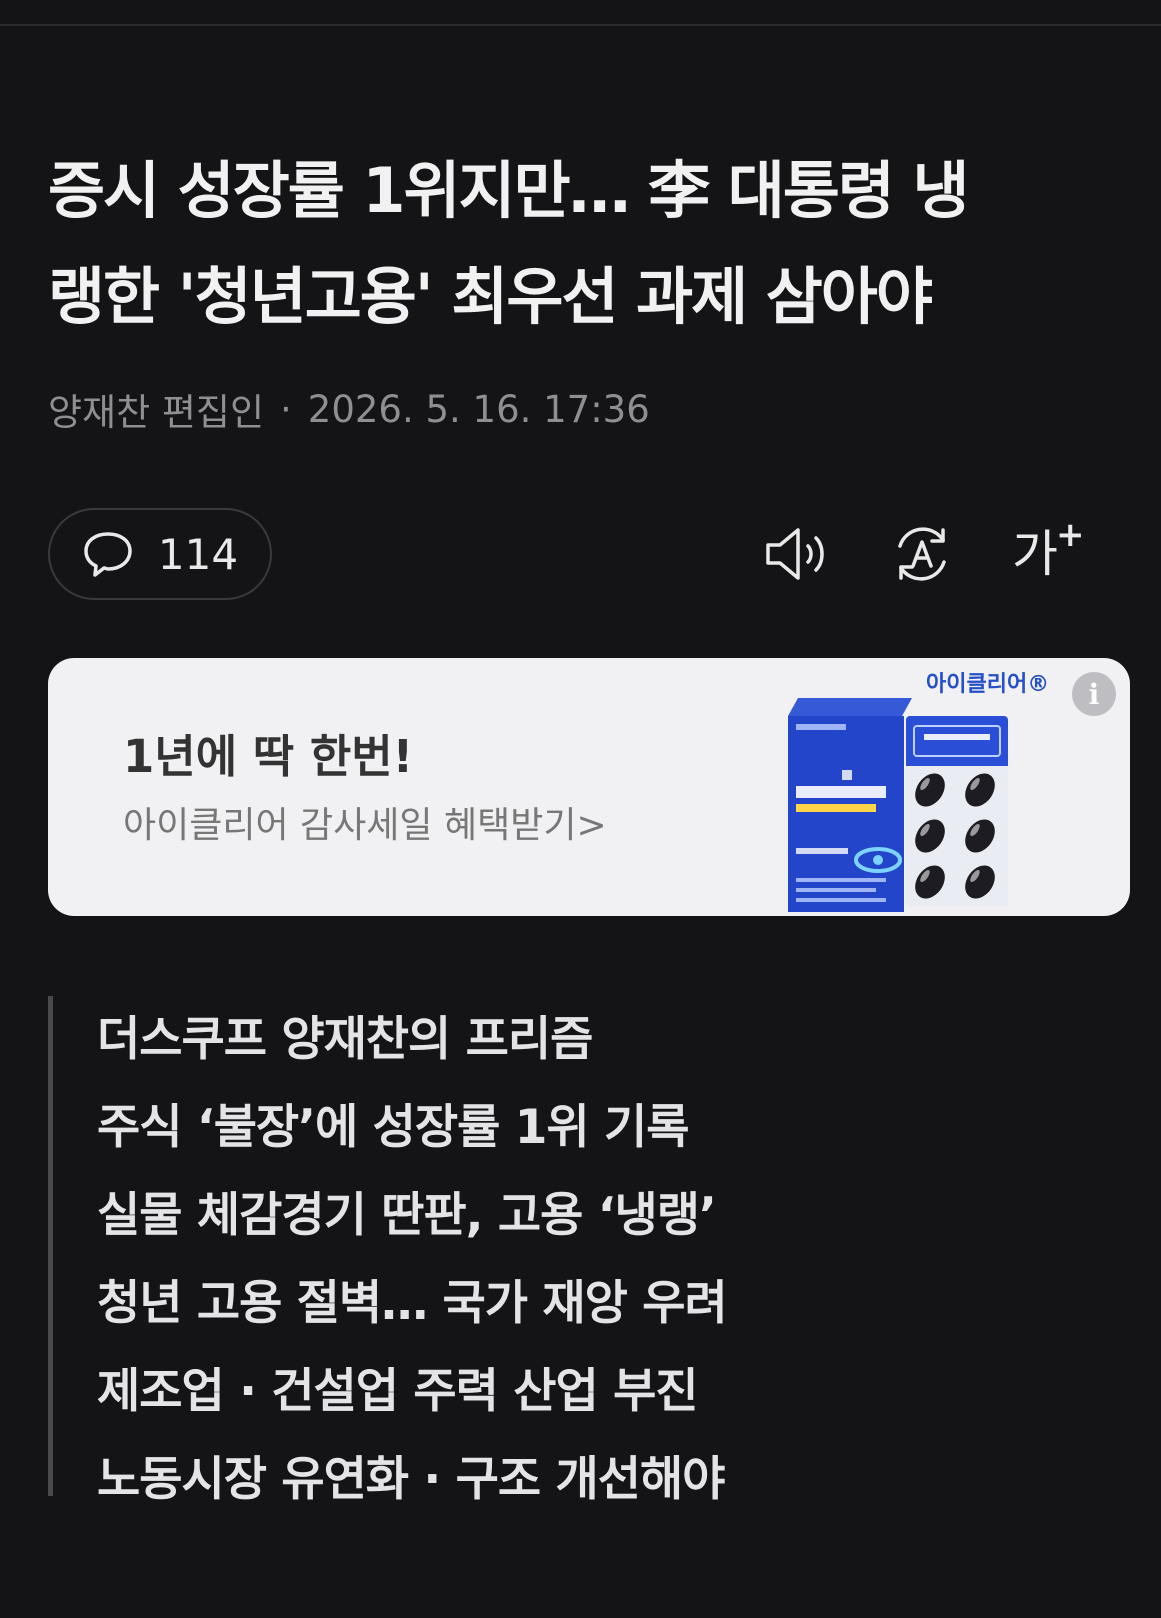  What do you see at coordinates (411, 1479) in the screenshot?
I see `summary-line: 노동시장 유연화 · 구조 개선해야` at bounding box center [411, 1479].